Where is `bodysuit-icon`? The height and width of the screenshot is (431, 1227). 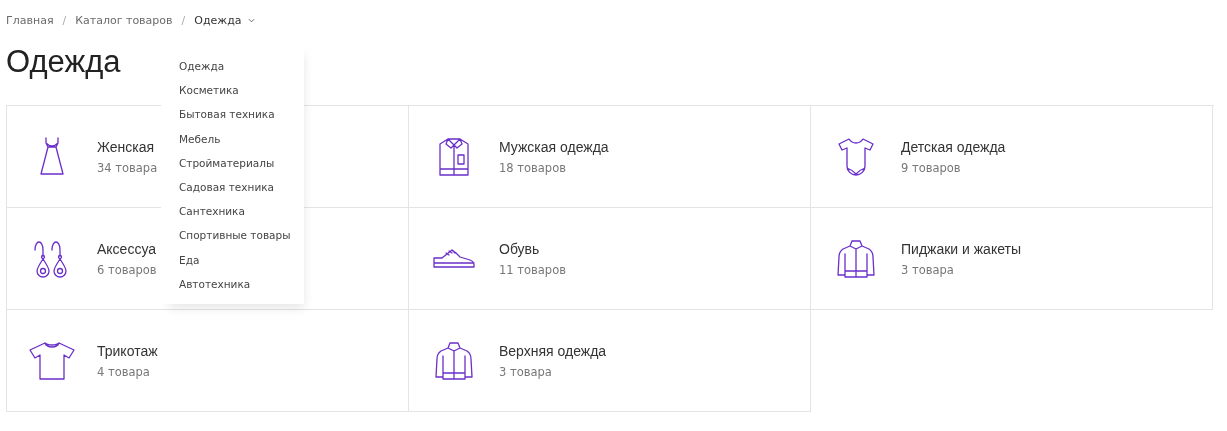 bodysuit-icon is located at coordinates (856, 156).